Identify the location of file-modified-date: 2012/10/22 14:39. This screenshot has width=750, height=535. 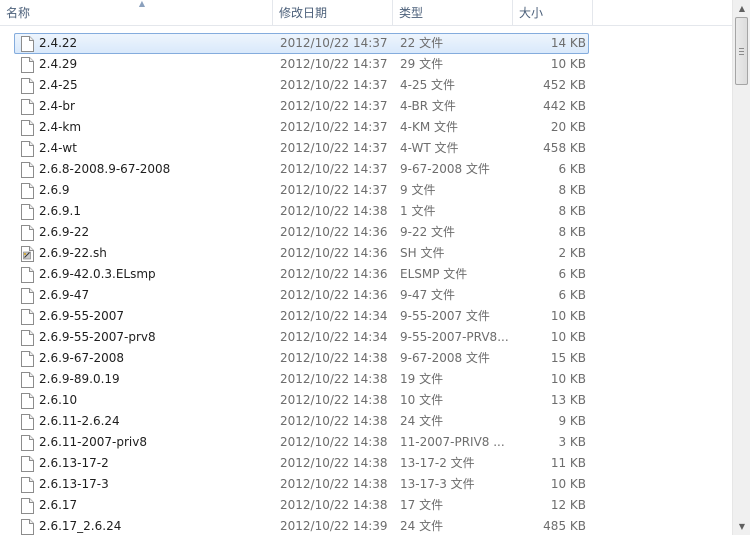
(334, 526).